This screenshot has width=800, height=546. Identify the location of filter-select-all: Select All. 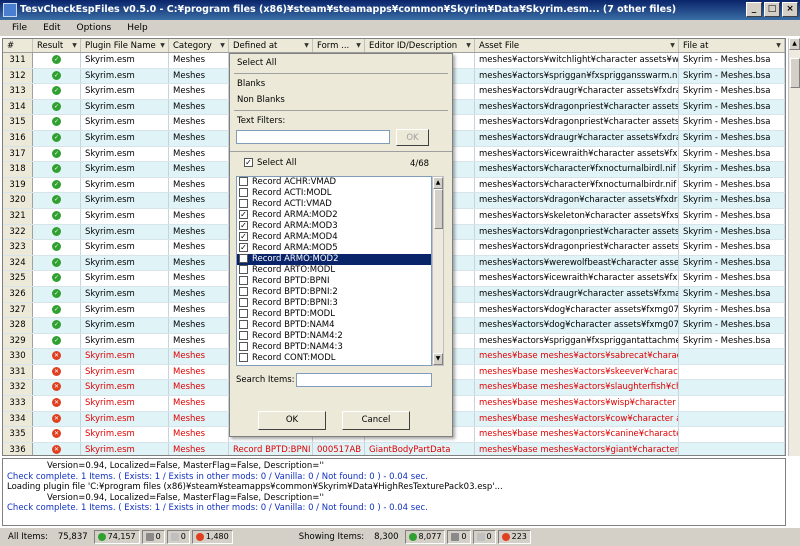
(341, 63).